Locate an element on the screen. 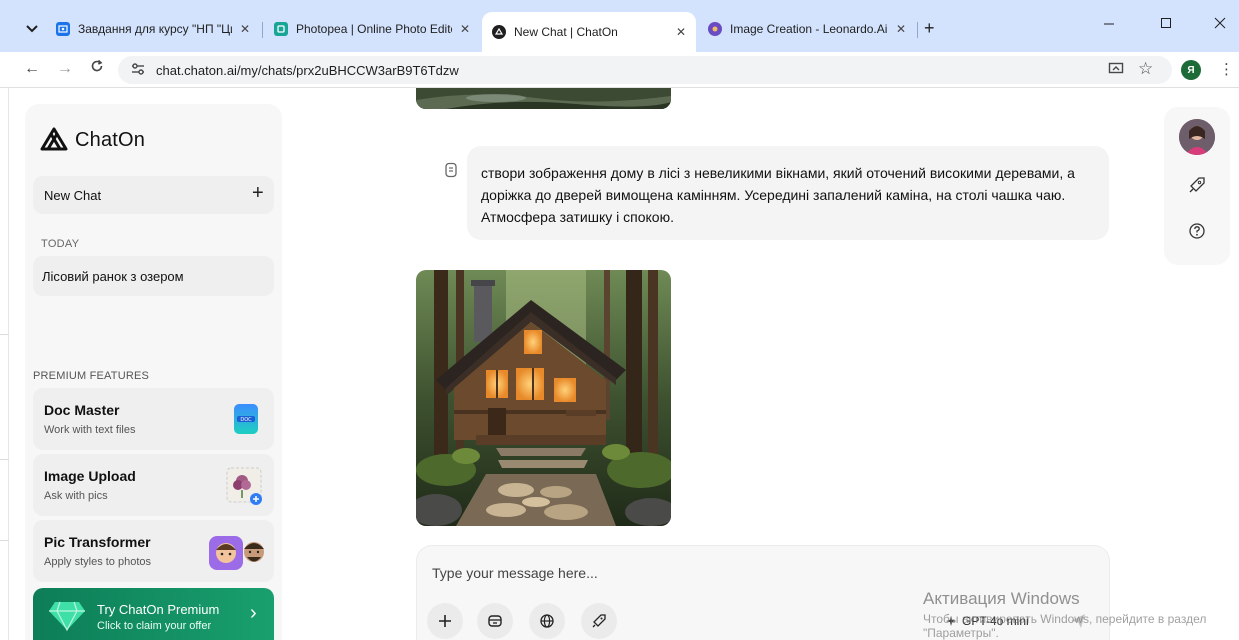  document-button is located at coordinates (495, 621).